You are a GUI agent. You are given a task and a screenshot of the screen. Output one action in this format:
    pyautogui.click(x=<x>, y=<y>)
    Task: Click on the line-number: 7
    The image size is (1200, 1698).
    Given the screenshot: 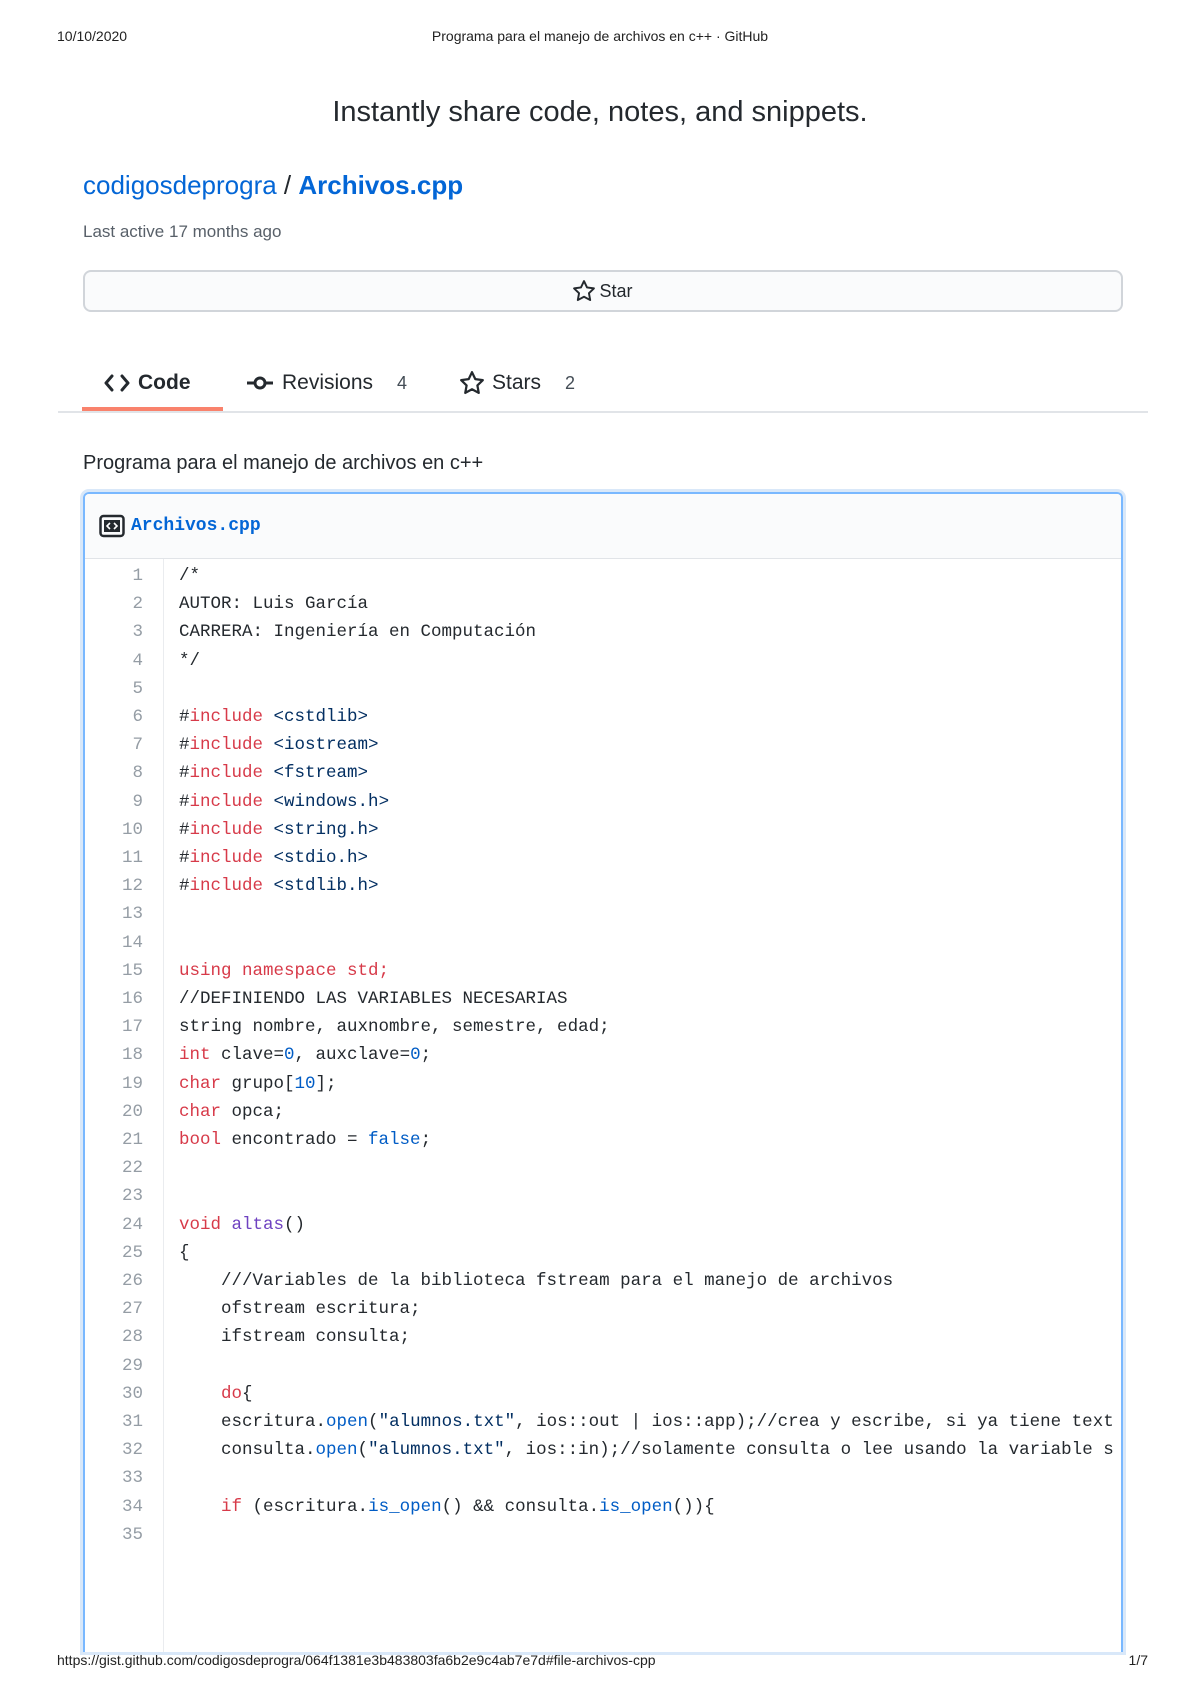 What is the action you would take?
    pyautogui.click(x=114, y=745)
    